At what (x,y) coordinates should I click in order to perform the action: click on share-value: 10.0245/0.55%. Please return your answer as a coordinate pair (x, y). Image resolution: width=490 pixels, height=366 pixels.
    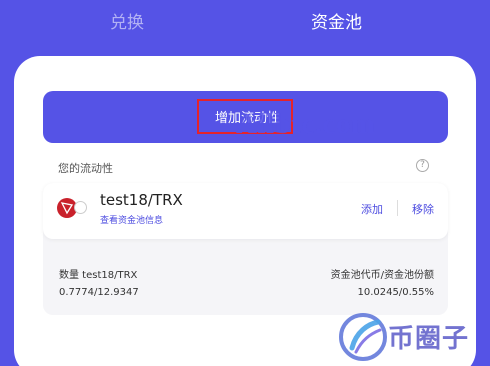
    Looking at the image, I should click on (396, 292).